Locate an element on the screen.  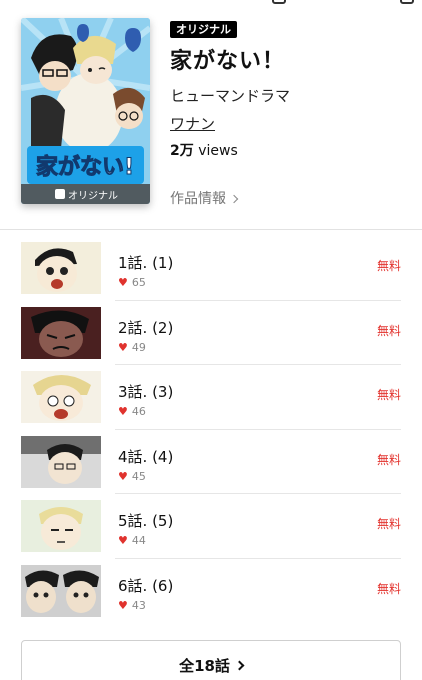
menu-icon is located at coordinates (407, 2).